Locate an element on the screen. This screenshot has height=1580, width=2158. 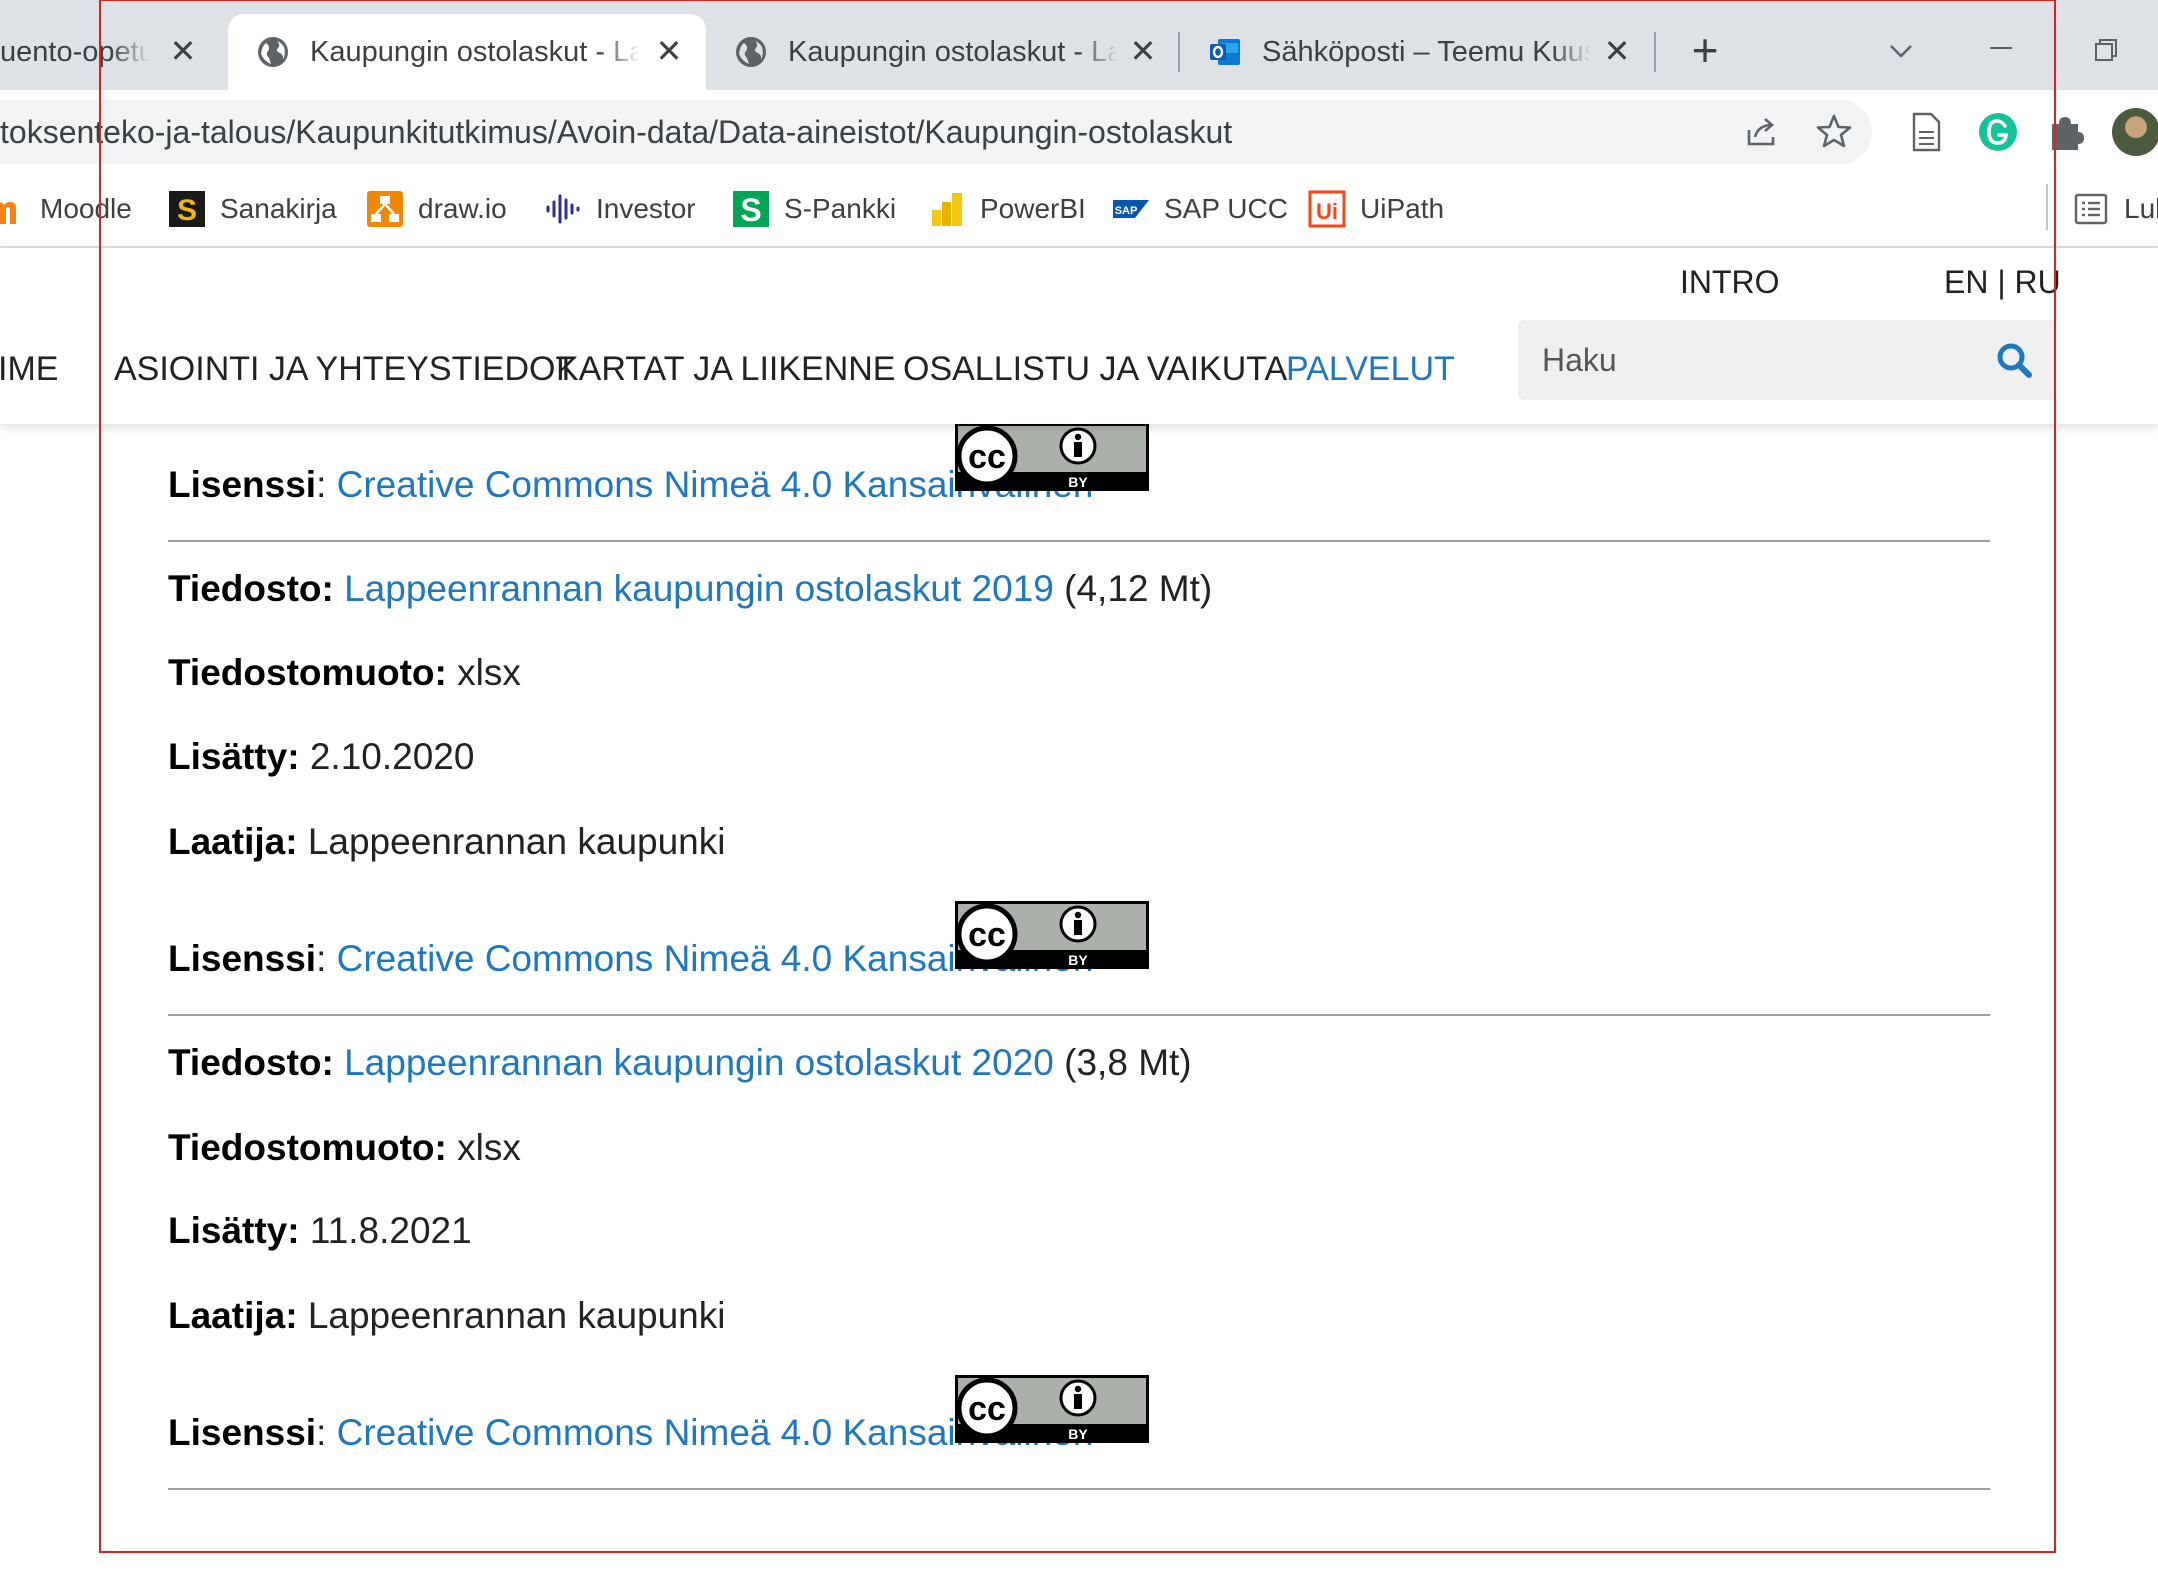
drawio-icon is located at coordinates (385, 209).